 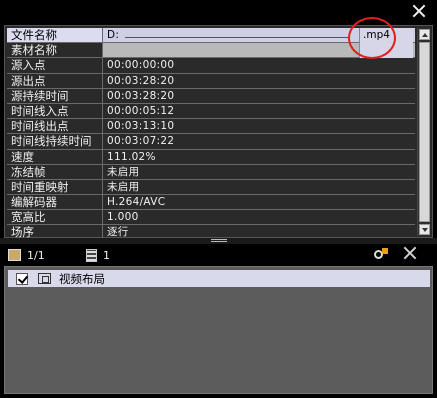 What do you see at coordinates (91, 255) in the screenshot?
I see `filter-icon` at bounding box center [91, 255].